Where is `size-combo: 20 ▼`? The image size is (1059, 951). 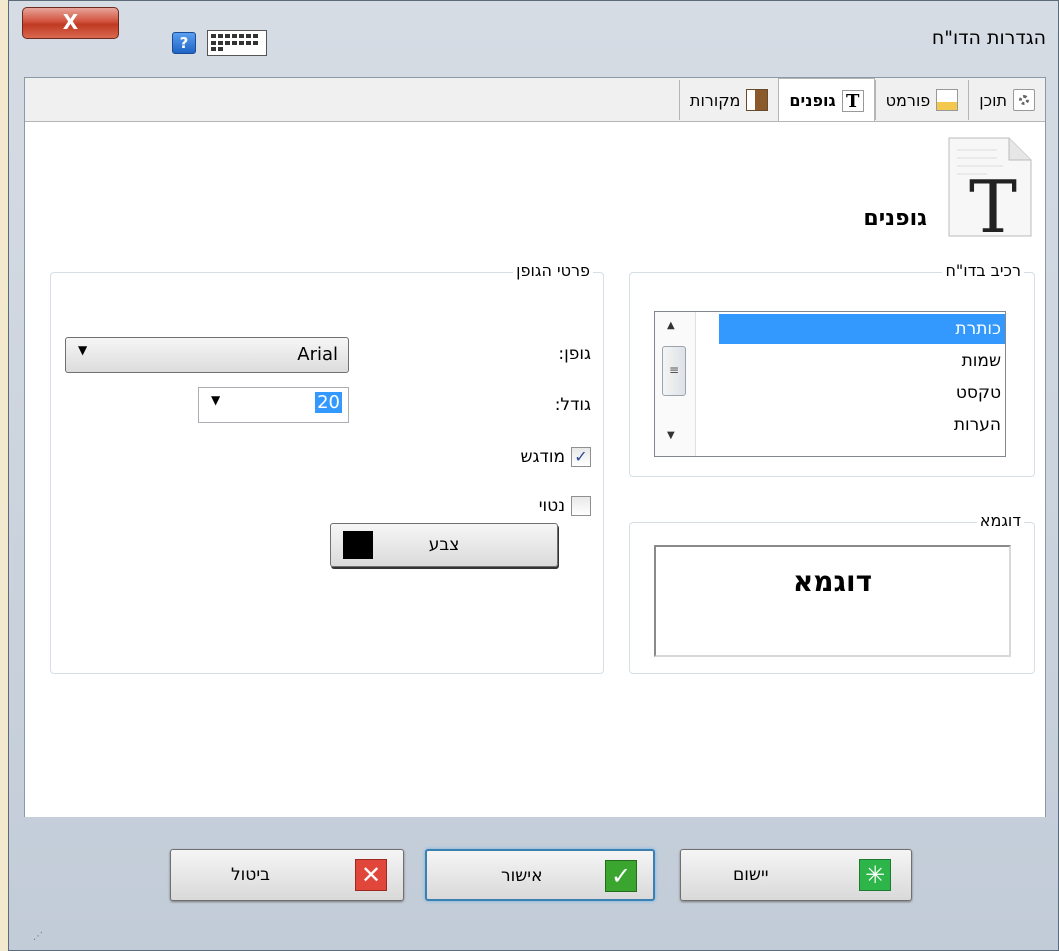 size-combo: 20 ▼ is located at coordinates (273, 405).